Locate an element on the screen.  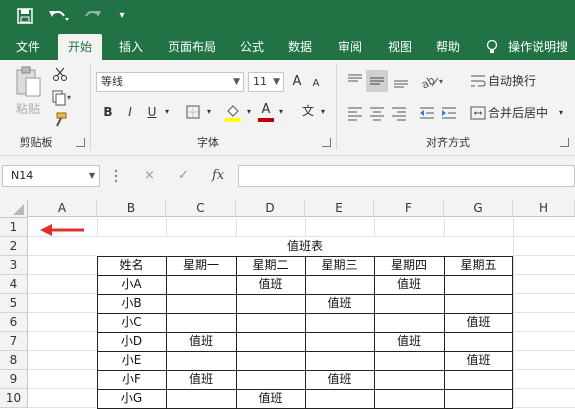
name-cell: 小B is located at coordinates (131, 303).